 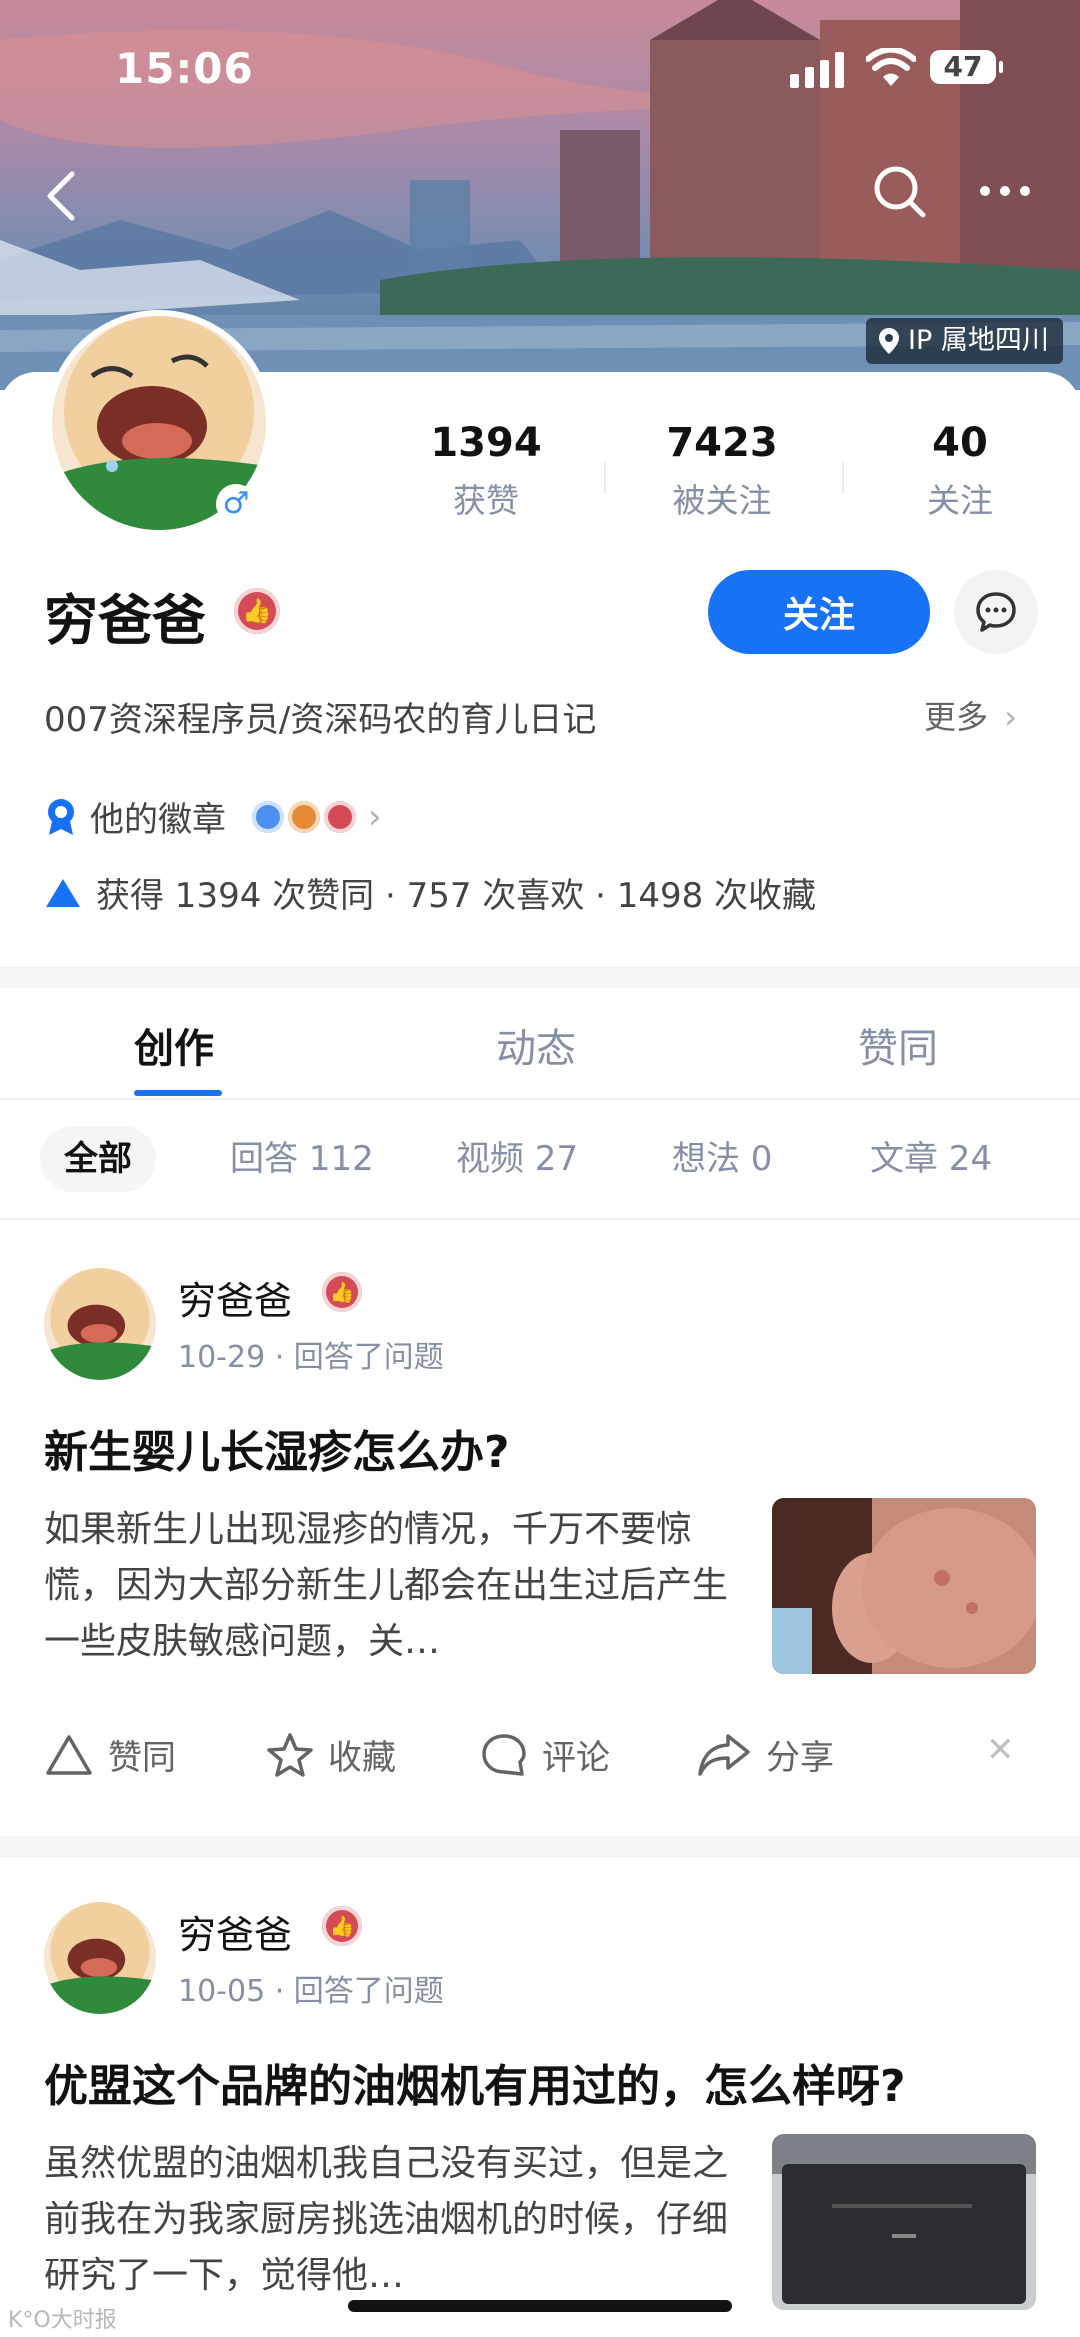 I want to click on stat-followers: 7423 被关注, so click(x=722, y=471).